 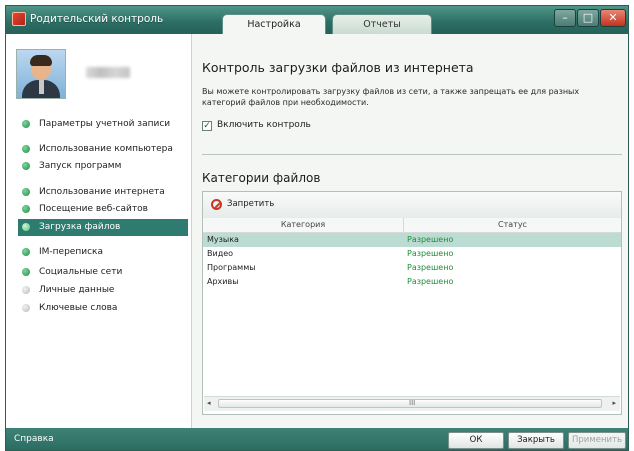 What do you see at coordinates (78, 308) in the screenshot?
I see `sidebar-item-label: Ключевые слова` at bounding box center [78, 308].